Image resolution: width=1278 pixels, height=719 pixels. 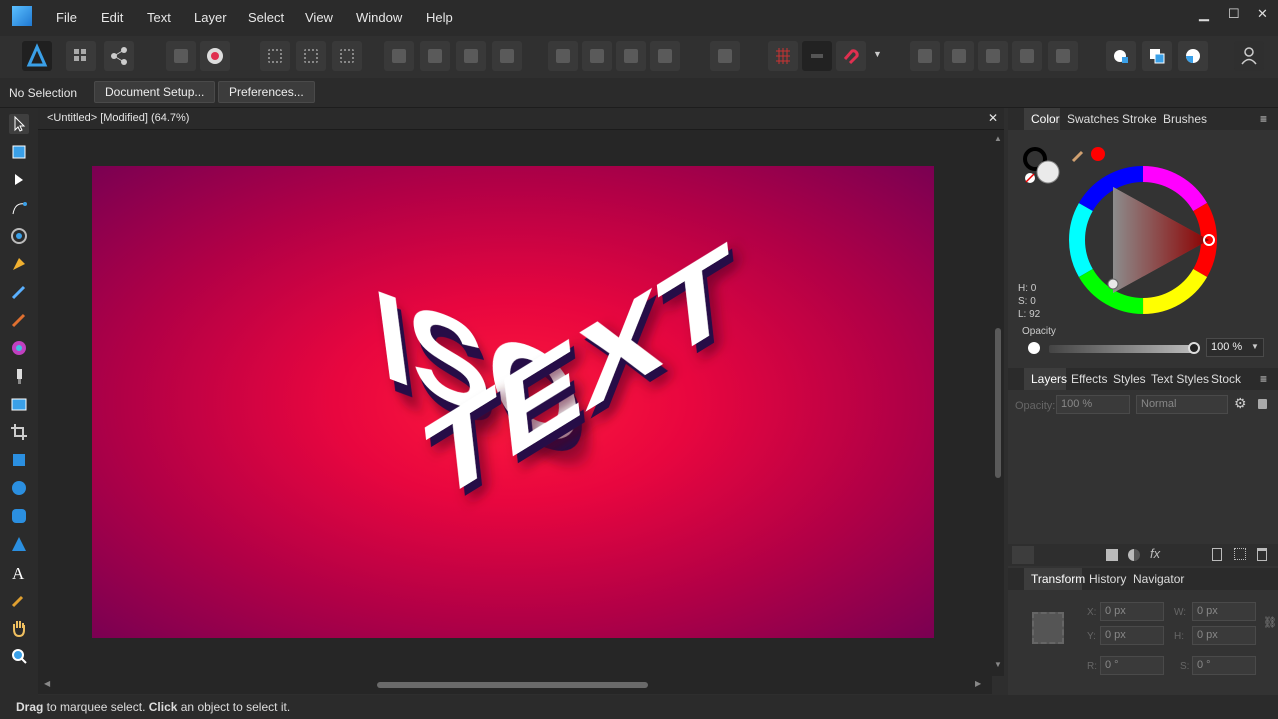 What do you see at coordinates (1193, 56) in the screenshot?
I see `insert-inside-button` at bounding box center [1193, 56].